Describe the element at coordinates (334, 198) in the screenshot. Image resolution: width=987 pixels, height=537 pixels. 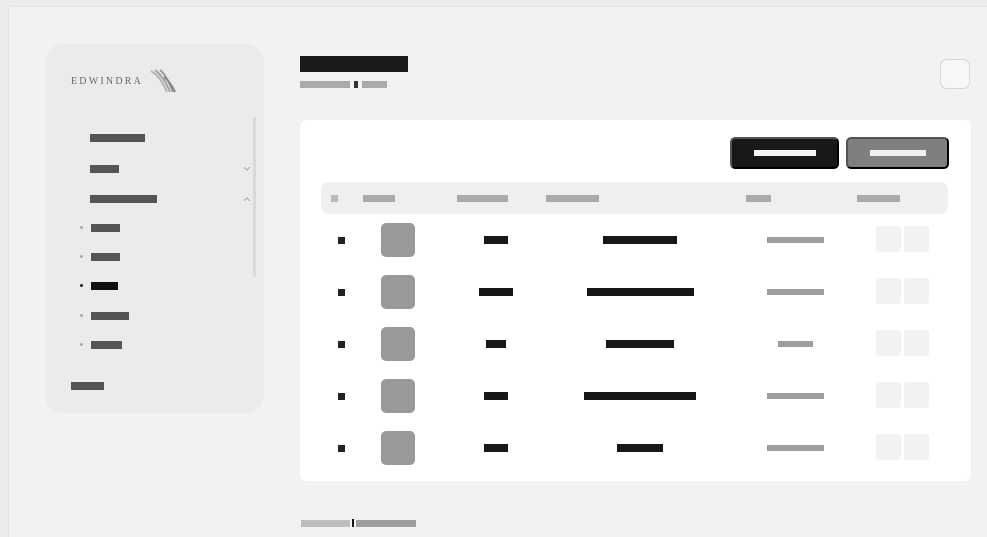
I see `table-header-select: ■` at that location.